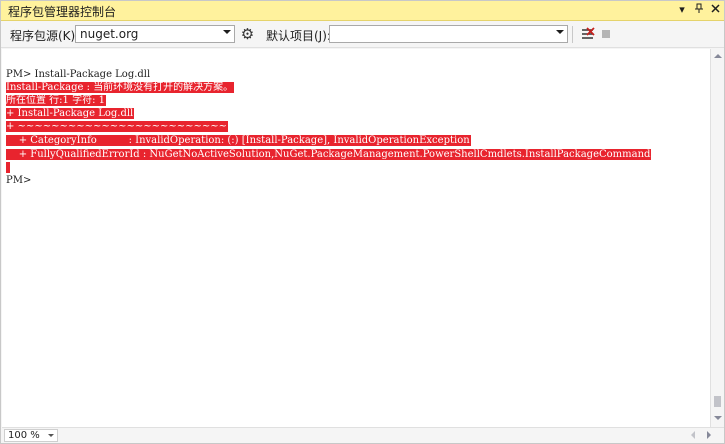 The width and height of the screenshot is (725, 444). I want to click on console-error-line: + Install-Package Log.dll, so click(70, 113).